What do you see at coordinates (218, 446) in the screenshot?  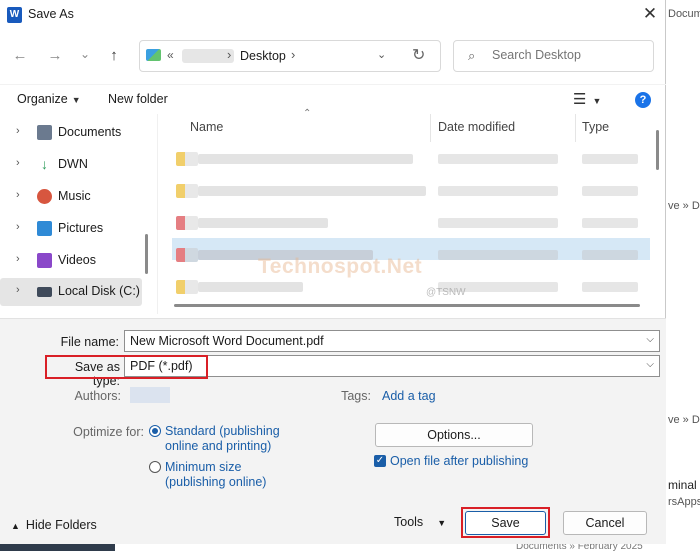 I see `standard-option-label-line2: online and printing)` at bounding box center [218, 446].